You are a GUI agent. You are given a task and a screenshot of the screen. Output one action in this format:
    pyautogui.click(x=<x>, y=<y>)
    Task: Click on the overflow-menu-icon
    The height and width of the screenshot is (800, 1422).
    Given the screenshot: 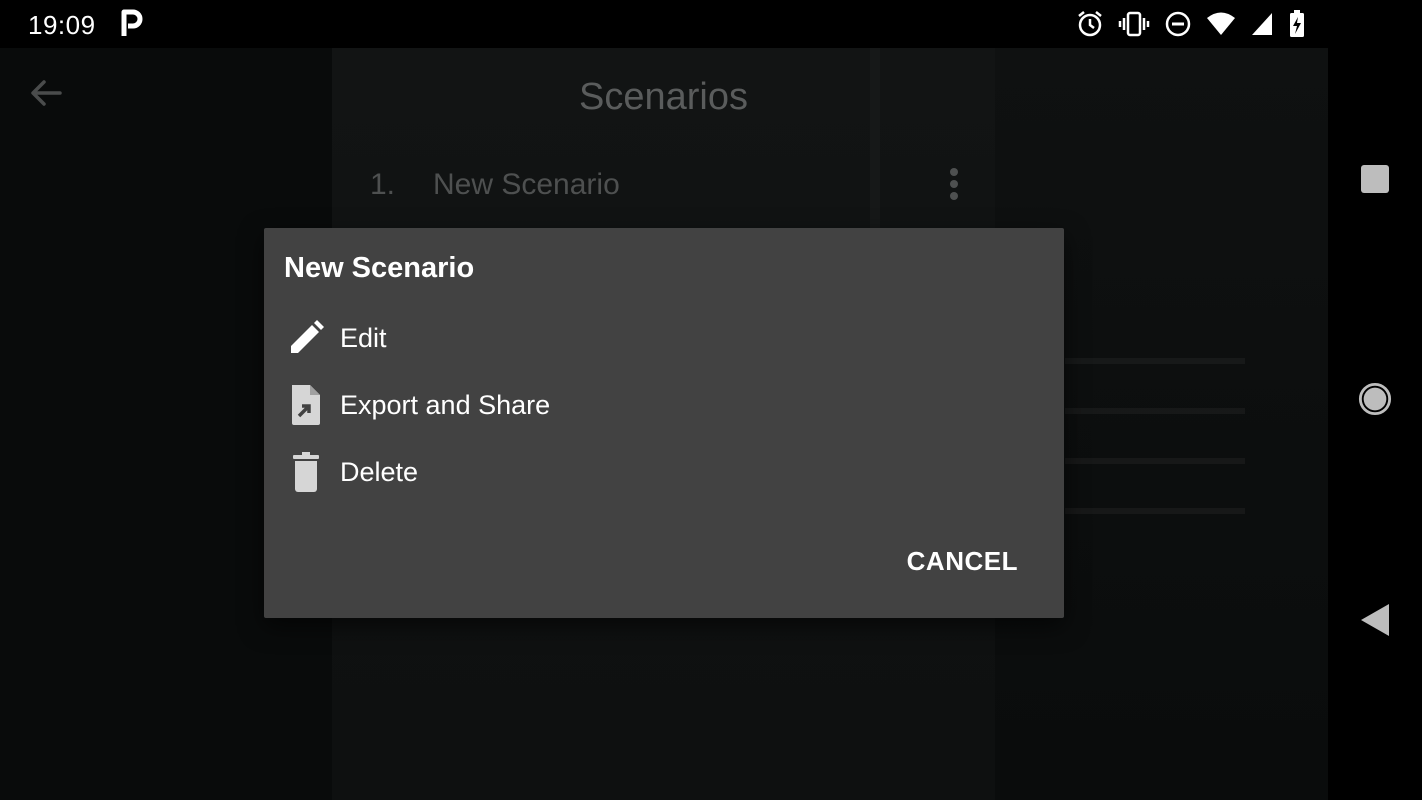 What is the action you would take?
    pyautogui.click(x=954, y=186)
    